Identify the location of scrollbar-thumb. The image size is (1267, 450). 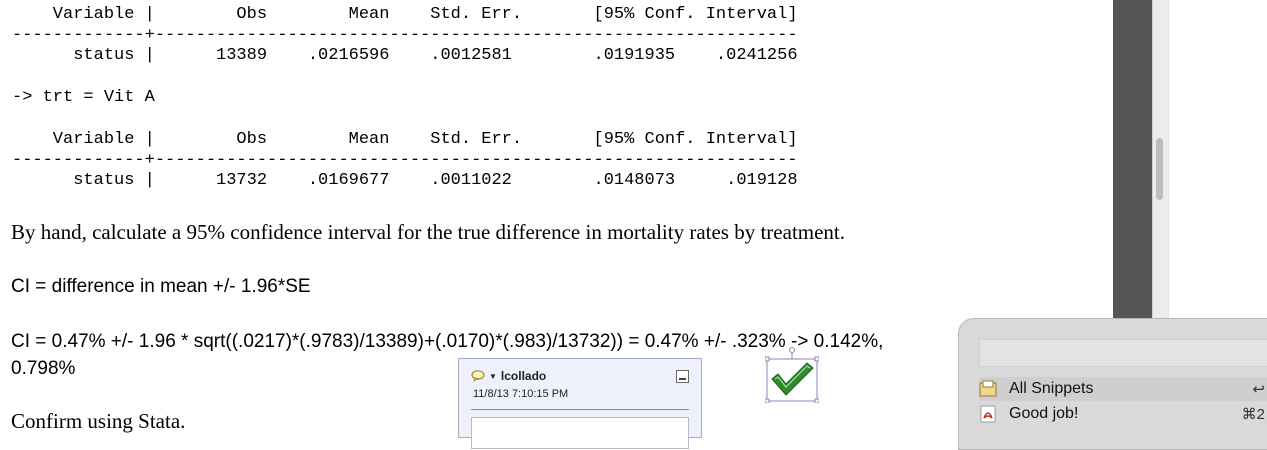
(1159, 169).